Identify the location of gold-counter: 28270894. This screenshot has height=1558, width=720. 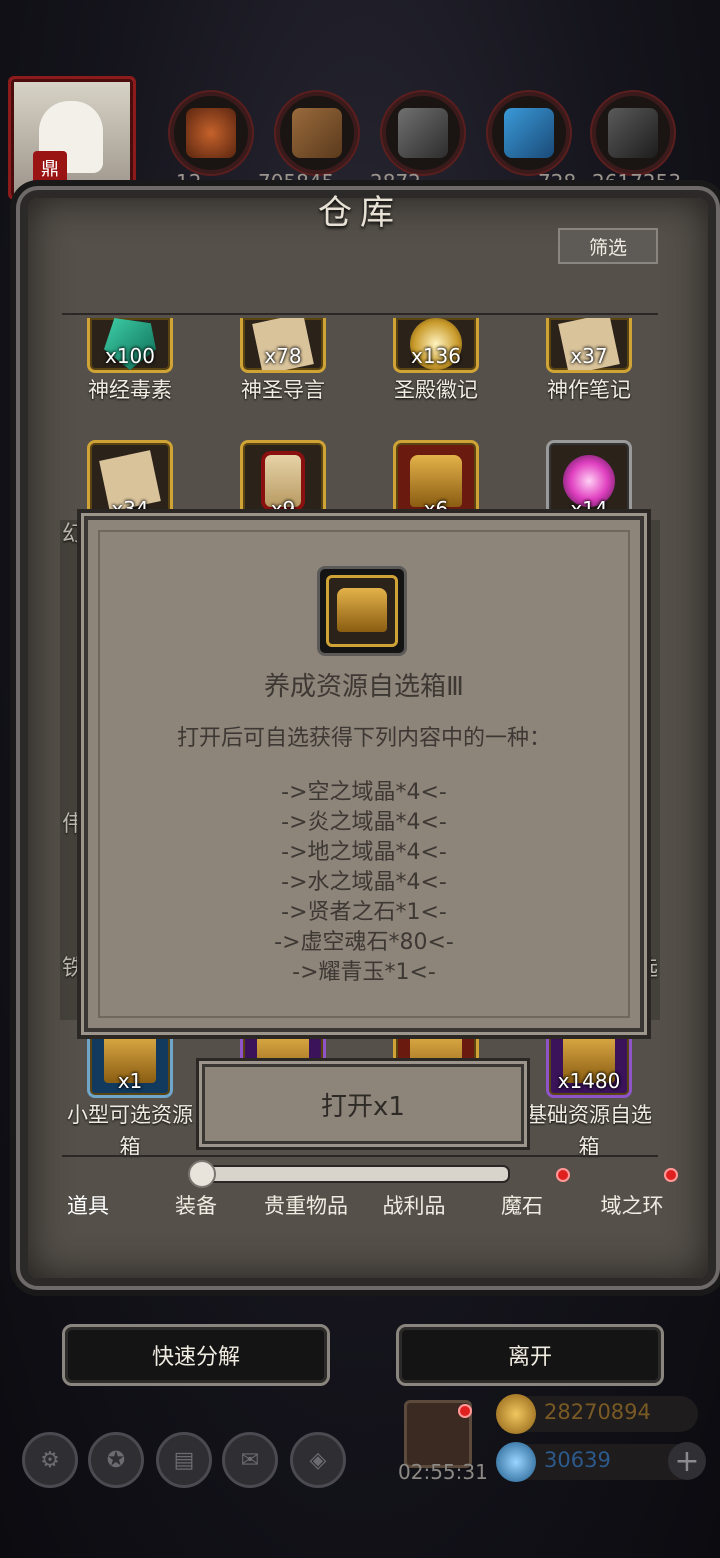
(597, 1414).